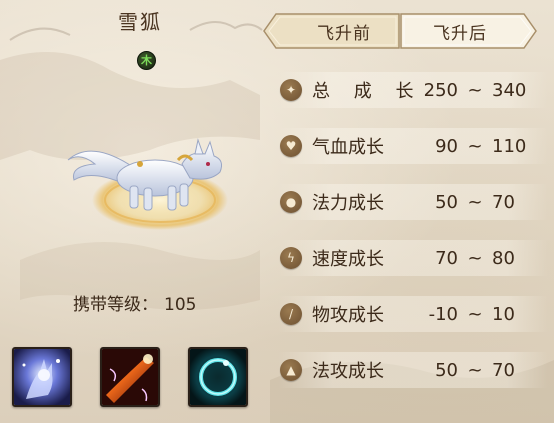  Describe the element at coordinates (413, 314) in the screenshot. I see `stat-row-physical-attack-growth: / 物攻成长 -10 ~ 10` at that location.